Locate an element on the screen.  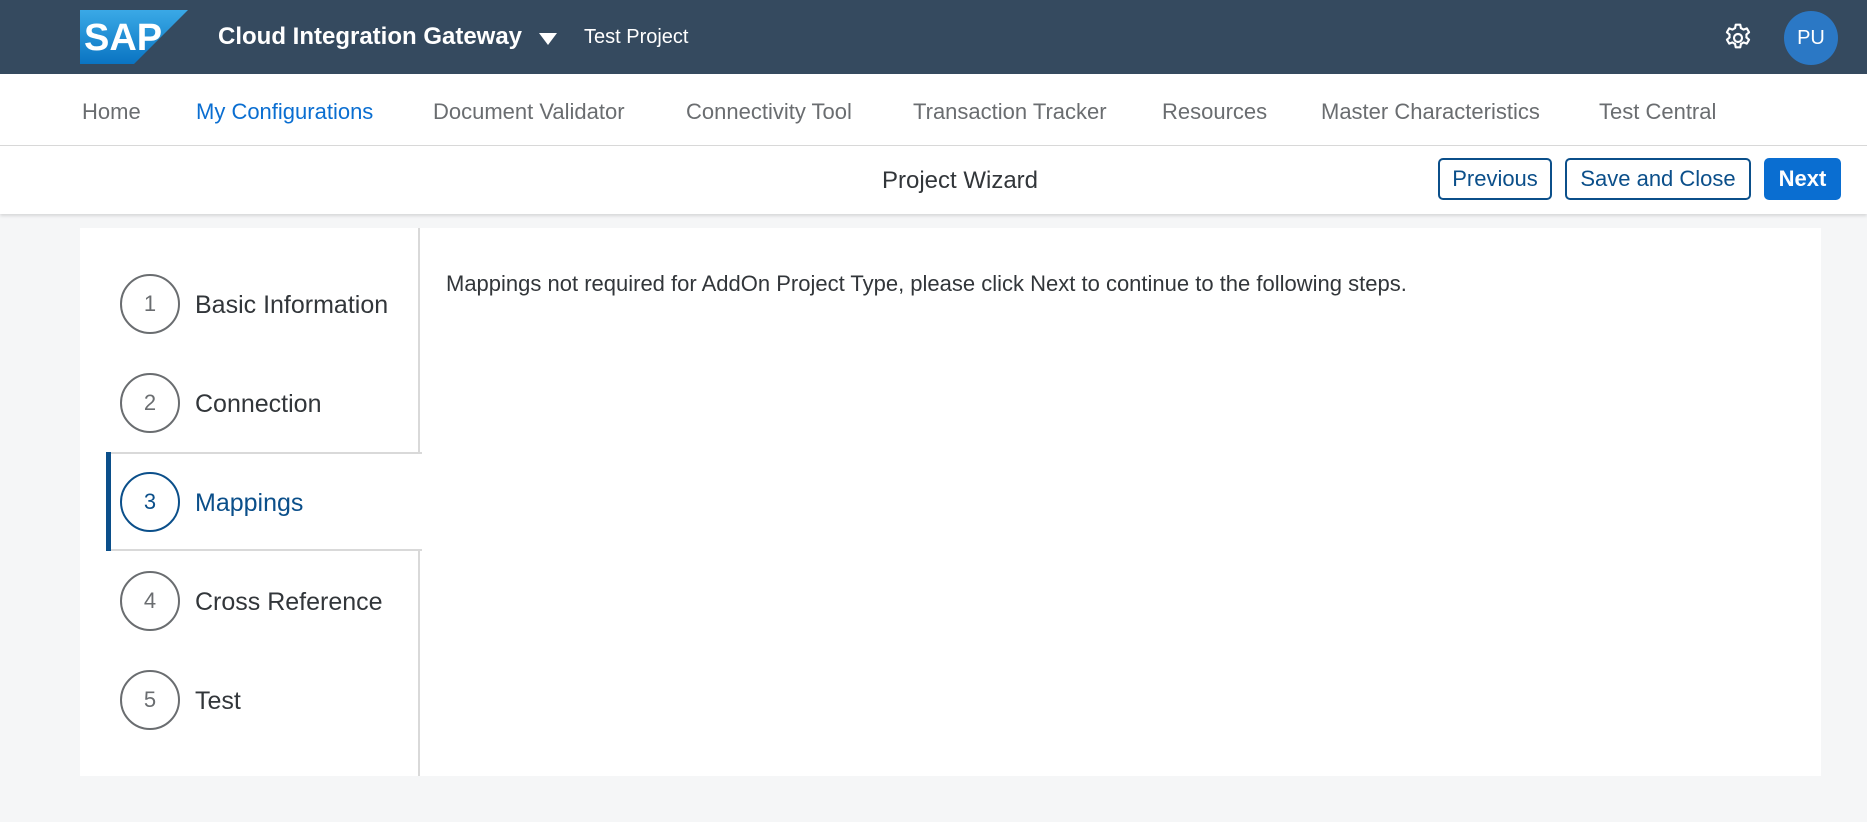
step-label: Mappings is located at coordinates (249, 503).